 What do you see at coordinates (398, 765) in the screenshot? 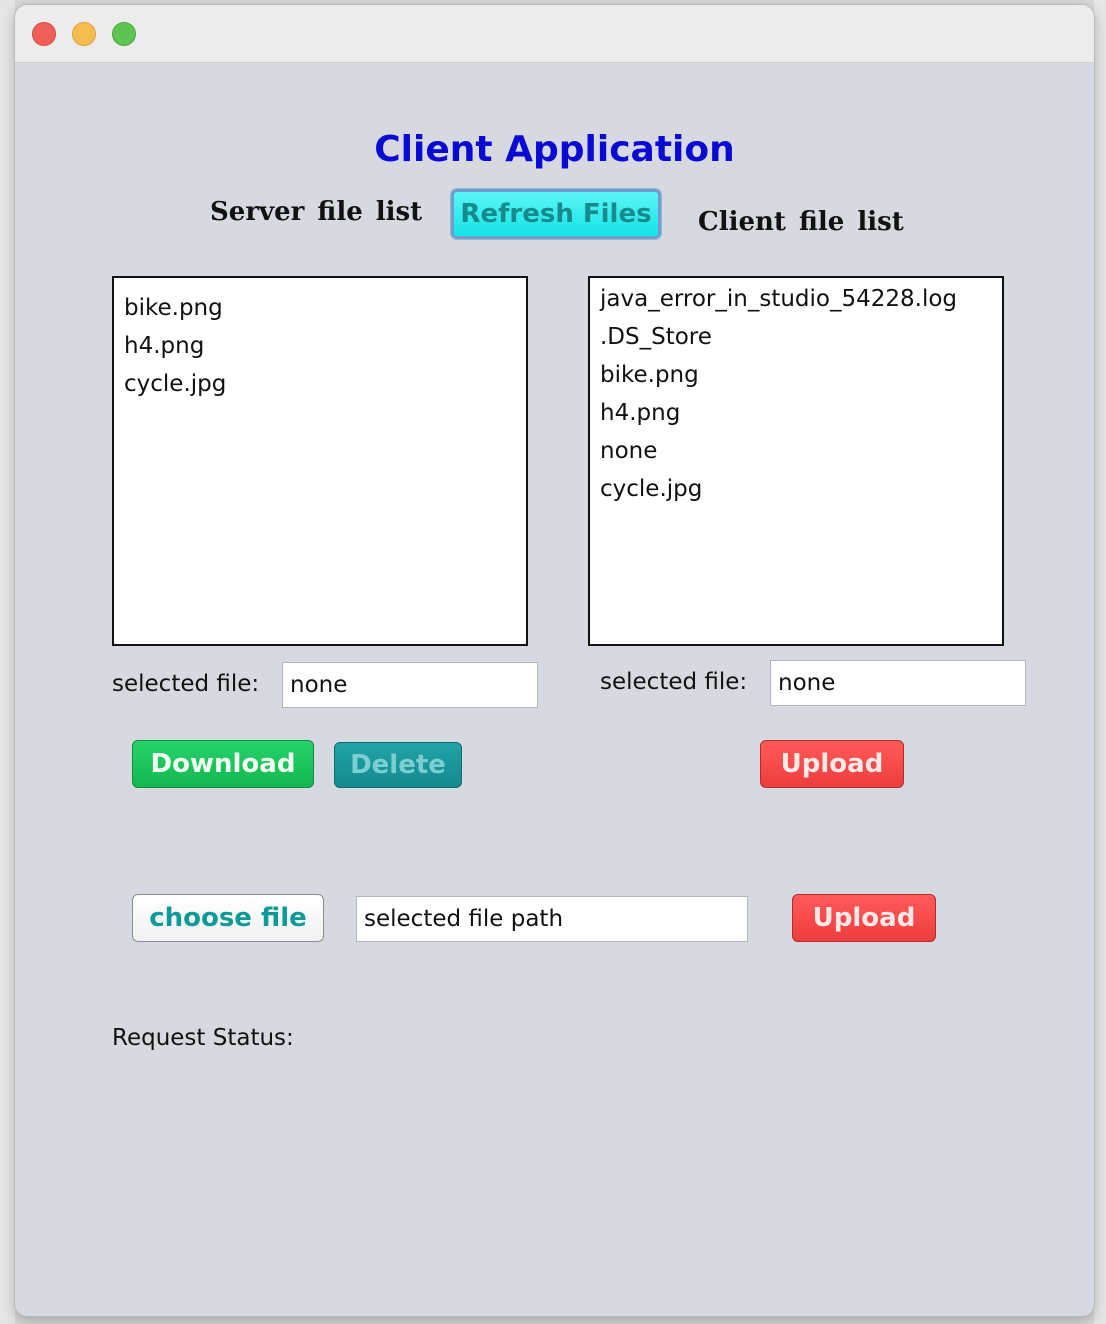
I see `delete-button: Delete` at bounding box center [398, 765].